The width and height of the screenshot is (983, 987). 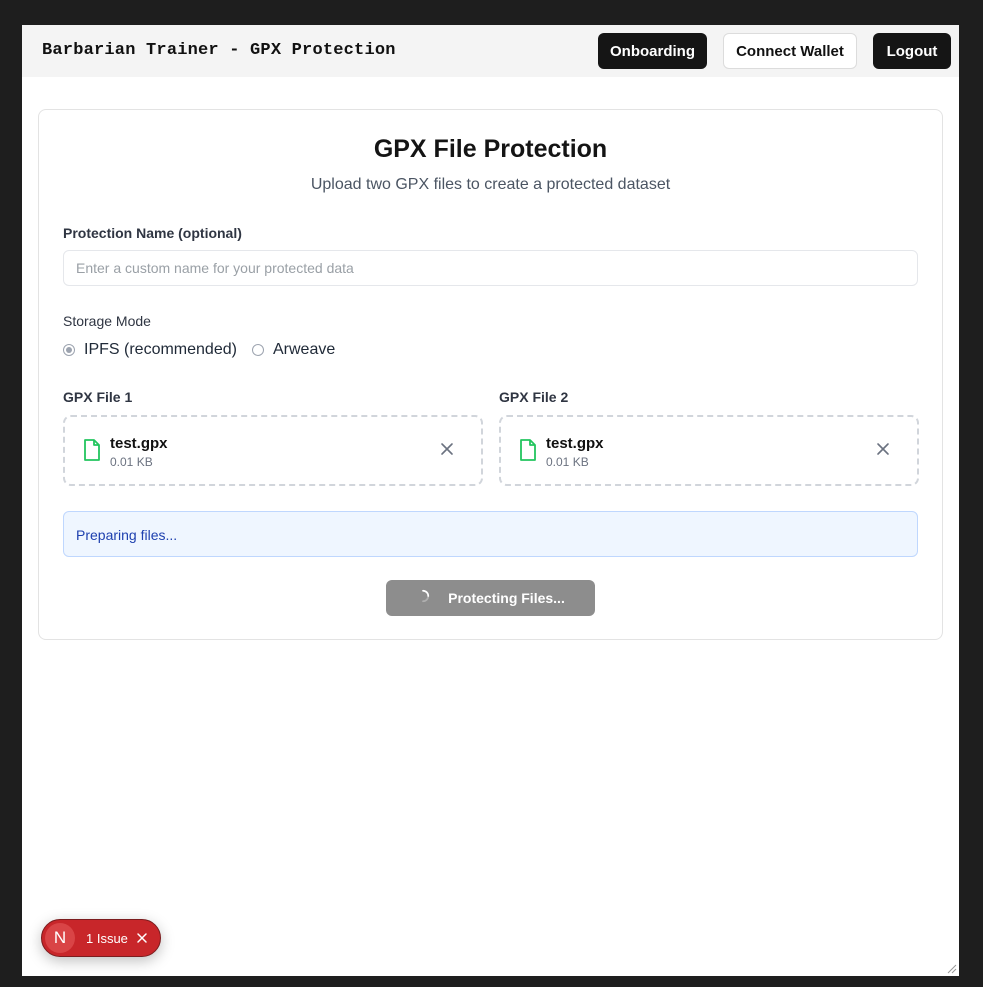 I want to click on close-icon, so click(x=142, y=938).